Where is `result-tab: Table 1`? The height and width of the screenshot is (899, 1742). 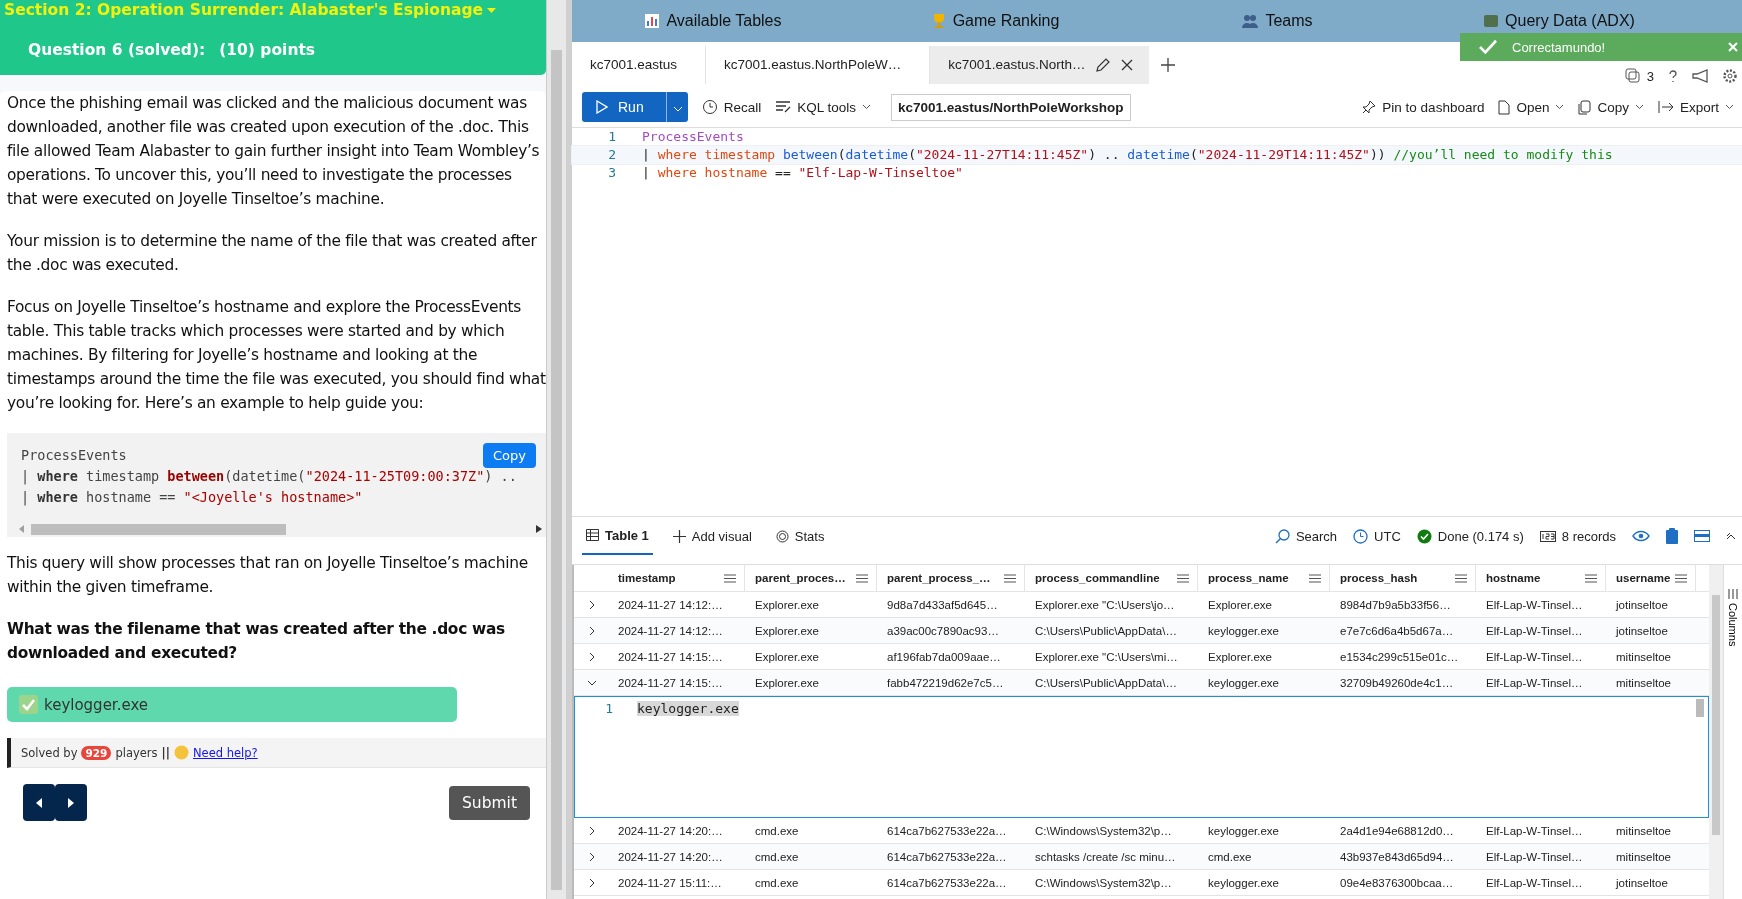
result-tab: Table 1 is located at coordinates (617, 536).